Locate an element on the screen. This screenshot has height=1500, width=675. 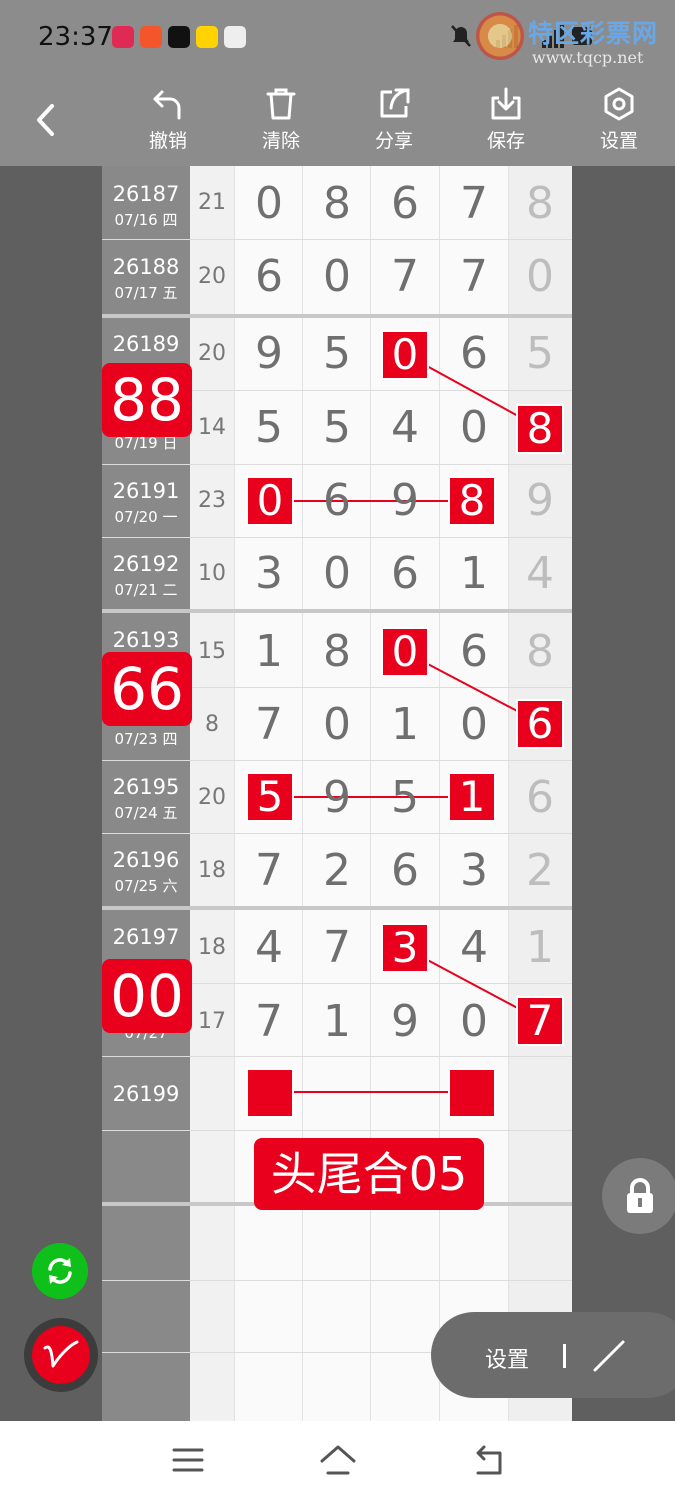
last-digit-cell: 1 is located at coordinates (540, 947).